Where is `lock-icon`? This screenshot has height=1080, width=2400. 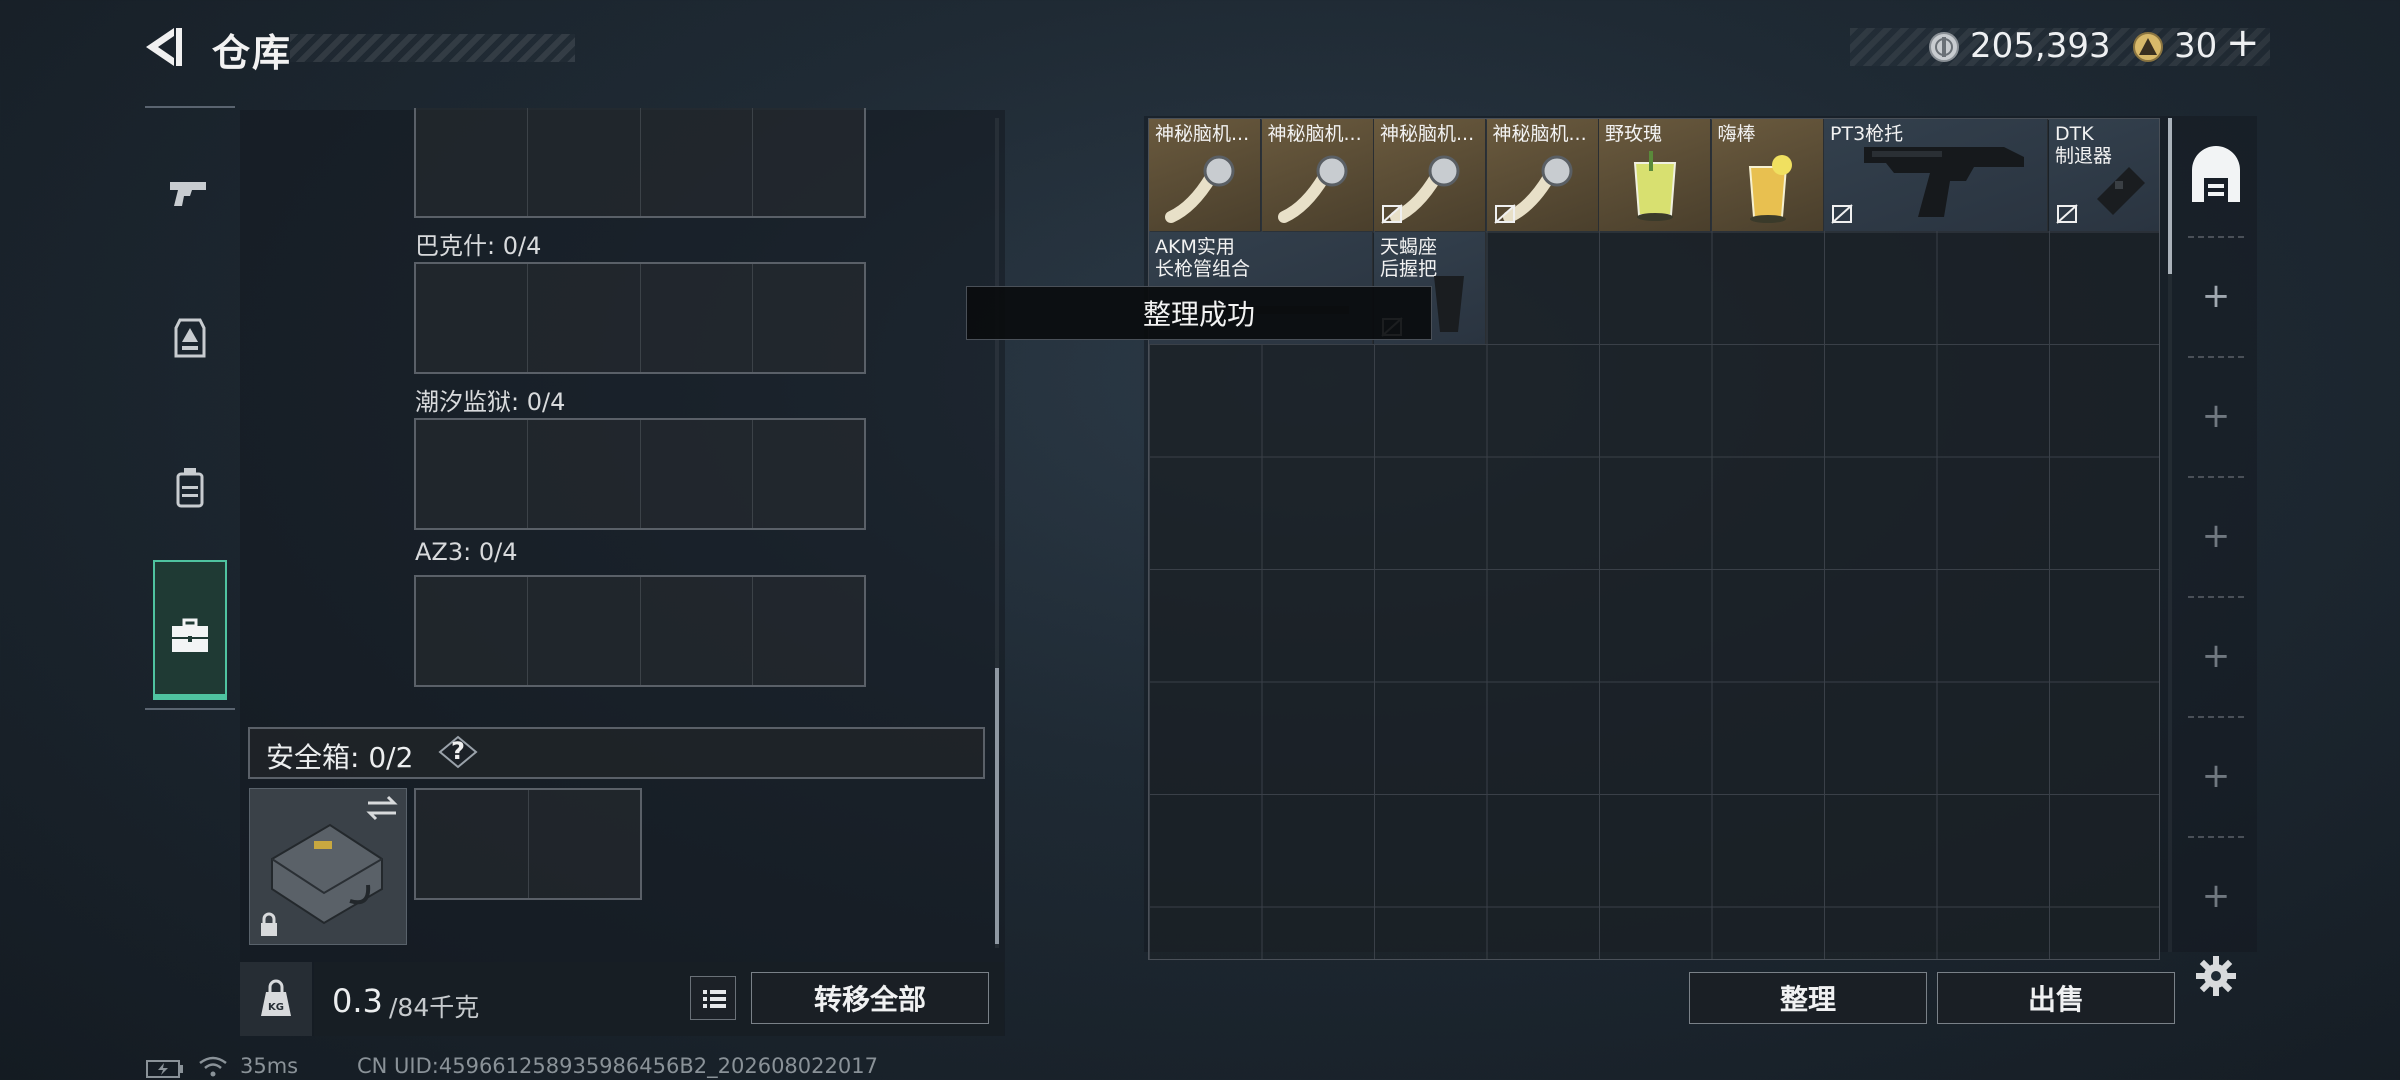 lock-icon is located at coordinates (269, 925).